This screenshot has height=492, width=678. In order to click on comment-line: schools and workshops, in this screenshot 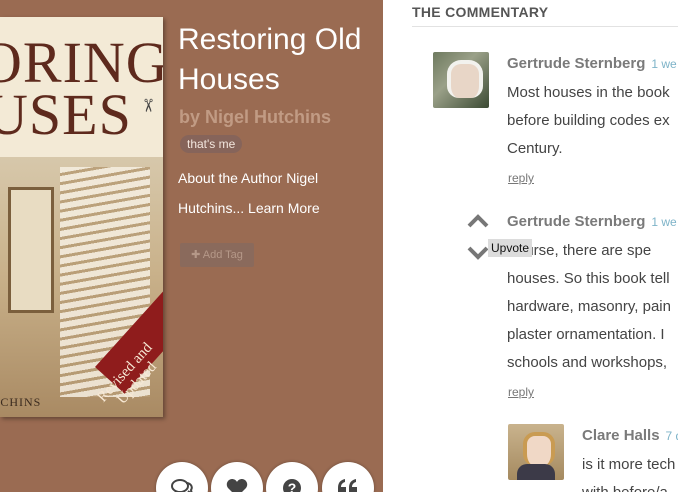, I will do `click(587, 362)`.